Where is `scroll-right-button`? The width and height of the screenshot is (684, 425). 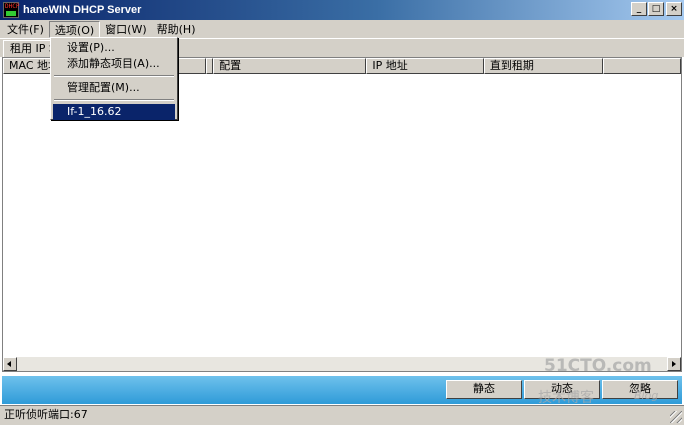
scroll-right-button is located at coordinates (674, 364).